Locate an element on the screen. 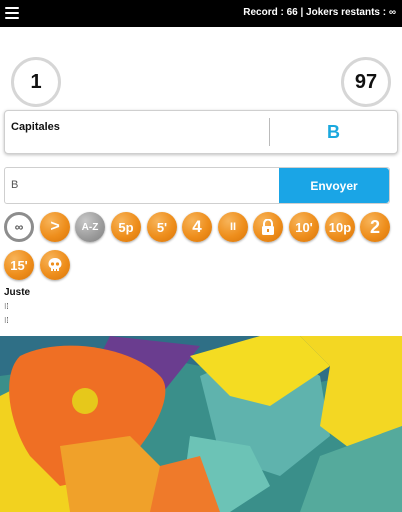 The height and width of the screenshot is (512, 402). lock-icon is located at coordinates (268, 227).